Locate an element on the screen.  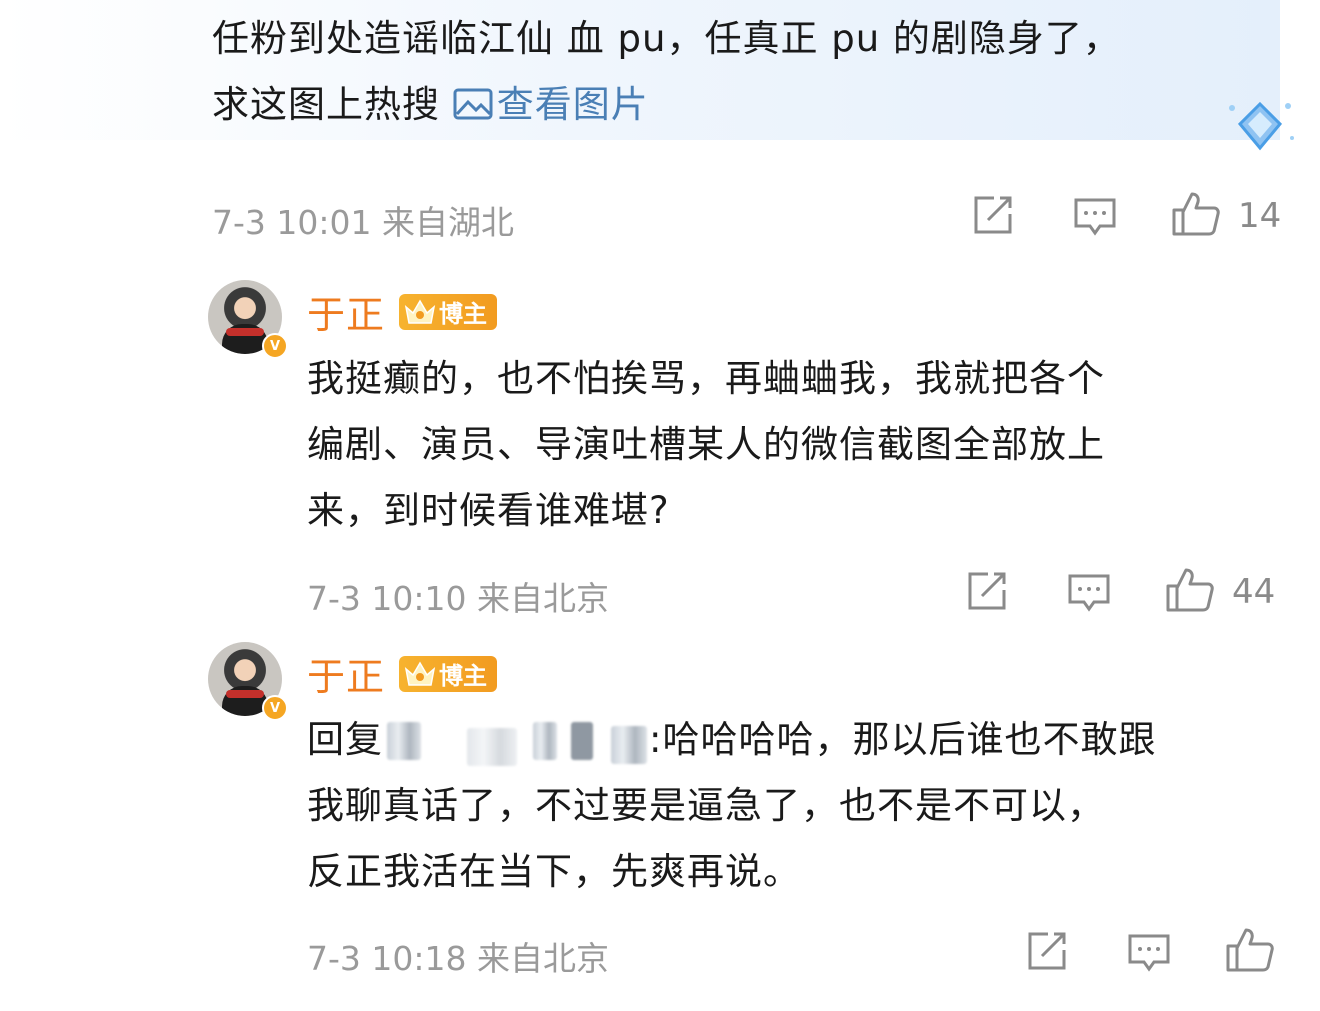
sparkle-sticker-icon is located at coordinates (1260, 128).